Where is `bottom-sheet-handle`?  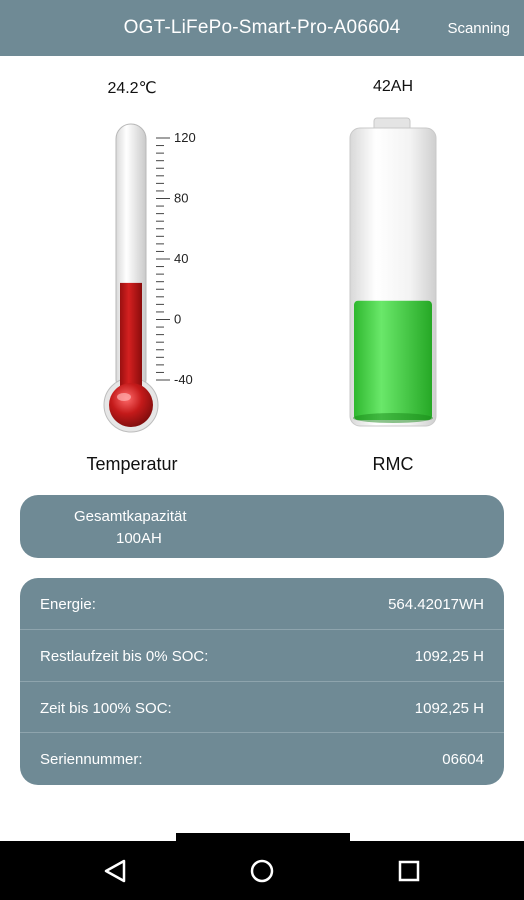 bottom-sheet-handle is located at coordinates (263, 837).